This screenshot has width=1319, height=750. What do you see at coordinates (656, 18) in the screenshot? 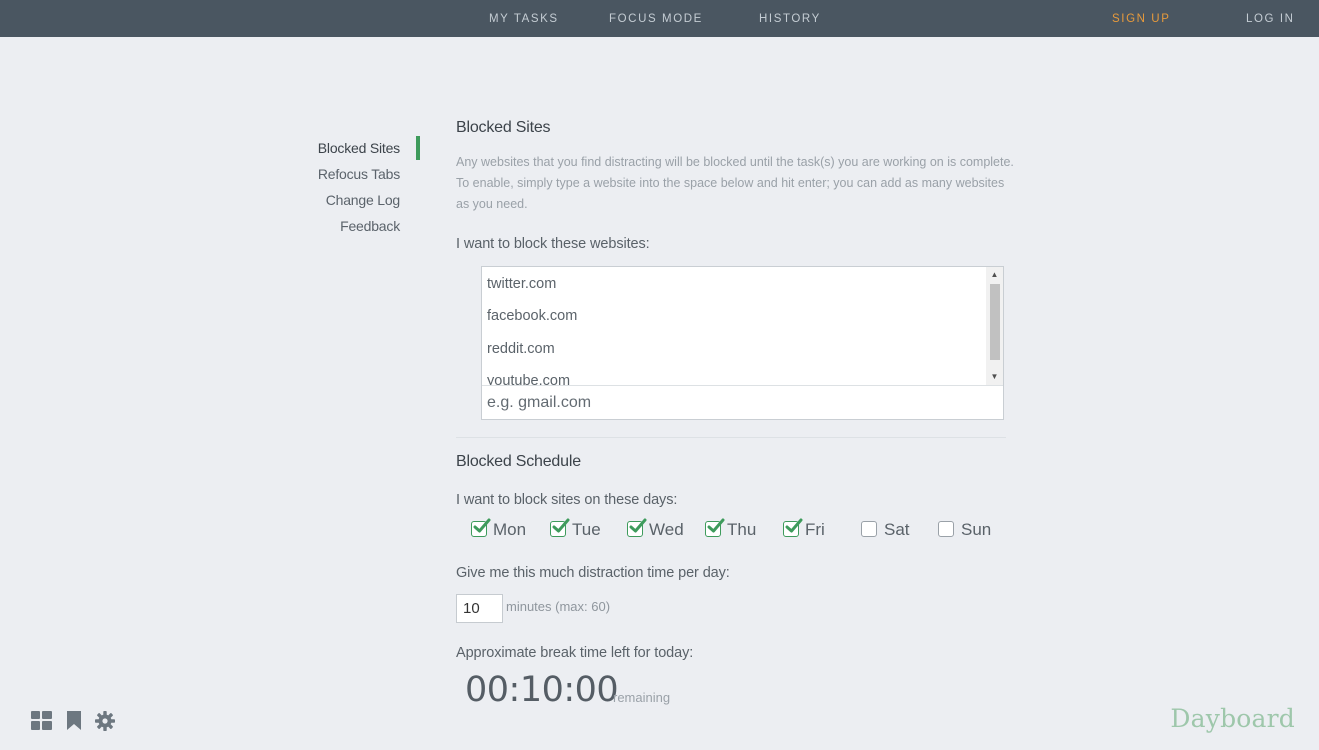
I see `nav-focus-mode: FOCUS MODE` at bounding box center [656, 18].